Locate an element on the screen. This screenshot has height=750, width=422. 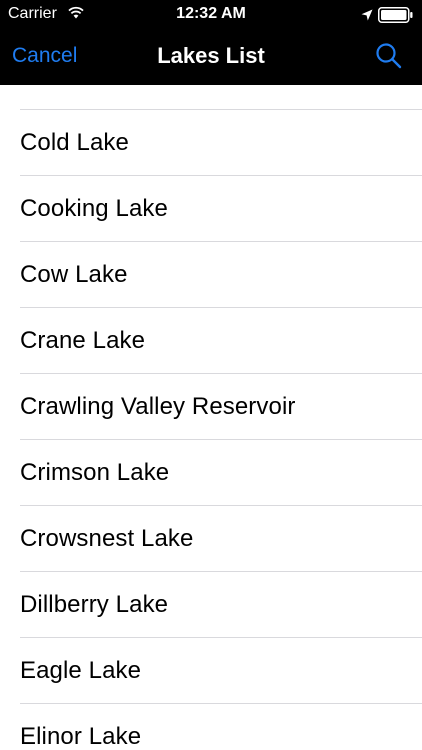
header-bar: Carrier 12:32 AM Cancel Lakes List is located at coordinates (211, 42).